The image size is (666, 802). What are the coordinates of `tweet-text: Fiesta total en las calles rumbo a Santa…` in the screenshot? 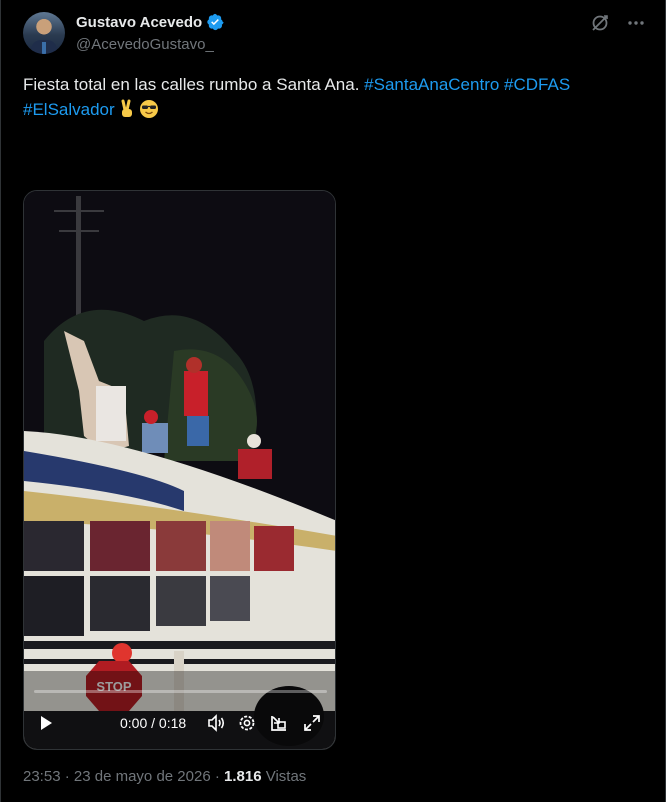 It's located at (338, 97).